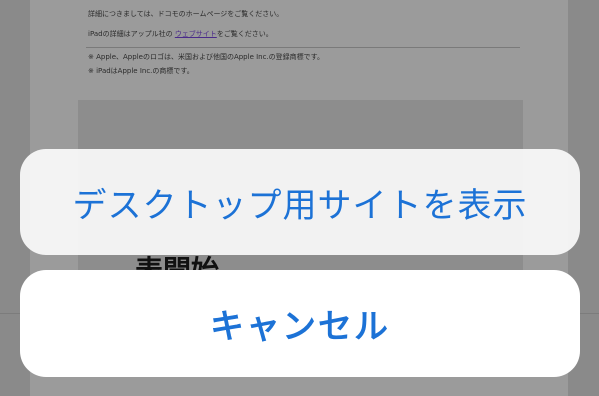  Describe the element at coordinates (141, 71) in the screenshot. I see `page-note-ipad-trademark: ※ iPadはApple Inc.の商標です。` at that location.